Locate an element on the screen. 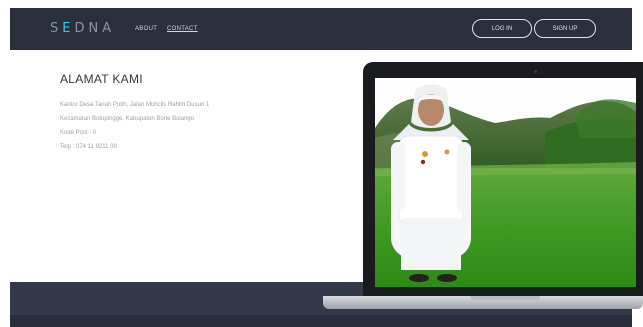 The image size is (643, 327). laptop-hinge is located at coordinates (505, 298).